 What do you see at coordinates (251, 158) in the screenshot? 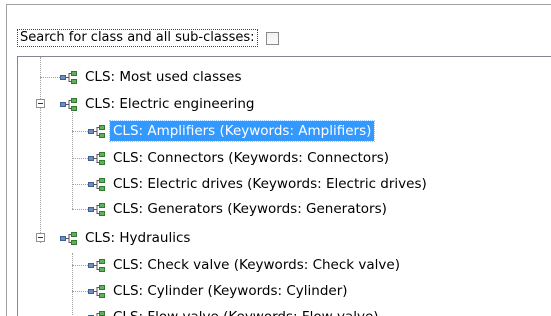
I see `tree-item-label: CLS: Connectors (Keywords: Connectors)` at bounding box center [251, 158].